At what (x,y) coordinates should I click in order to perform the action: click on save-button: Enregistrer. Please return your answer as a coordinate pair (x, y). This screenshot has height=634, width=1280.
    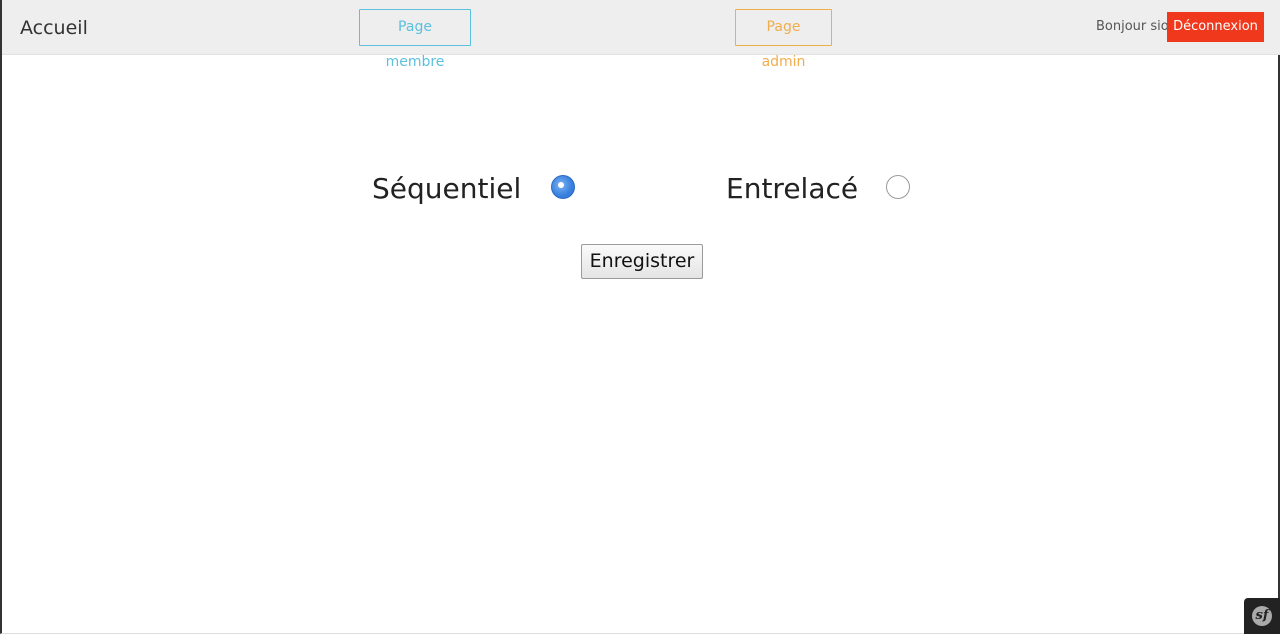
    Looking at the image, I should click on (642, 261).